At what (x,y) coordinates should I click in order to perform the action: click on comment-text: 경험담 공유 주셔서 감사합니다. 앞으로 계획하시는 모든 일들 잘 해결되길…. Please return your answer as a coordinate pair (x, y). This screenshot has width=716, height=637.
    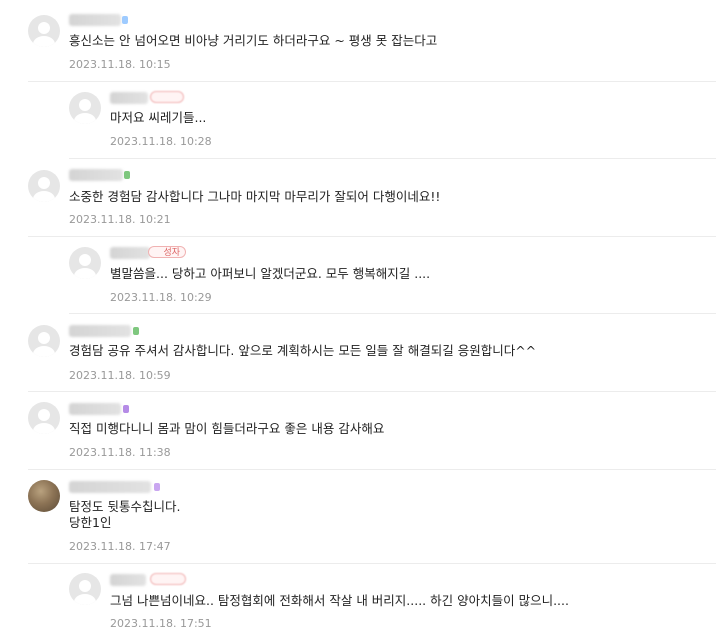
    Looking at the image, I should click on (303, 350).